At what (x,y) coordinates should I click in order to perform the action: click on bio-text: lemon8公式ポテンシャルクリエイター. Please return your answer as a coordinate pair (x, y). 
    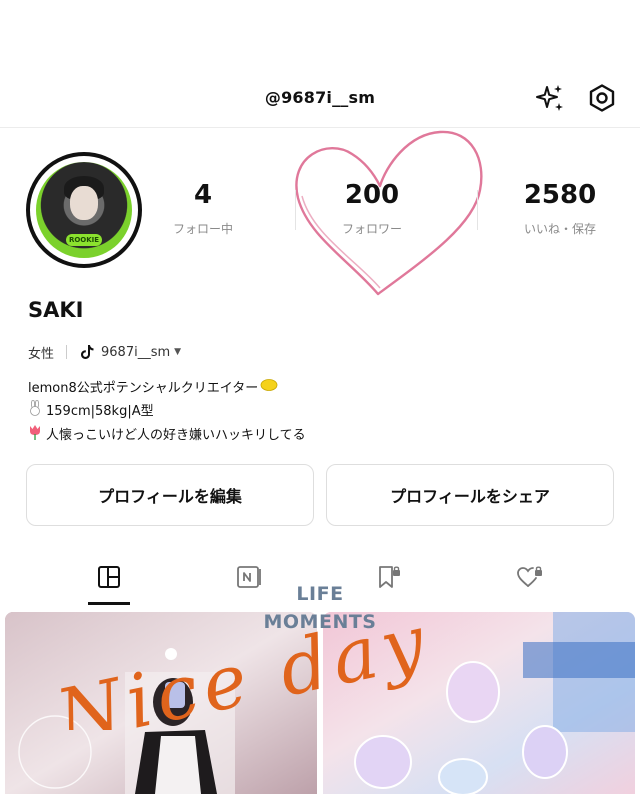
    Looking at the image, I should click on (143, 388).